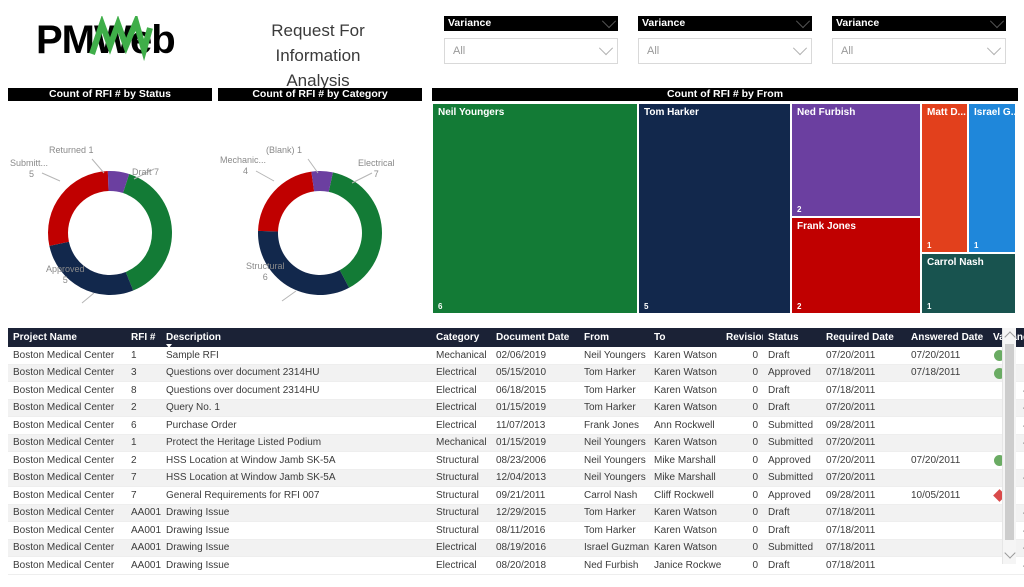 The width and height of the screenshot is (1024, 587). I want to click on col-answered-date: Answered Date, so click(947, 337).